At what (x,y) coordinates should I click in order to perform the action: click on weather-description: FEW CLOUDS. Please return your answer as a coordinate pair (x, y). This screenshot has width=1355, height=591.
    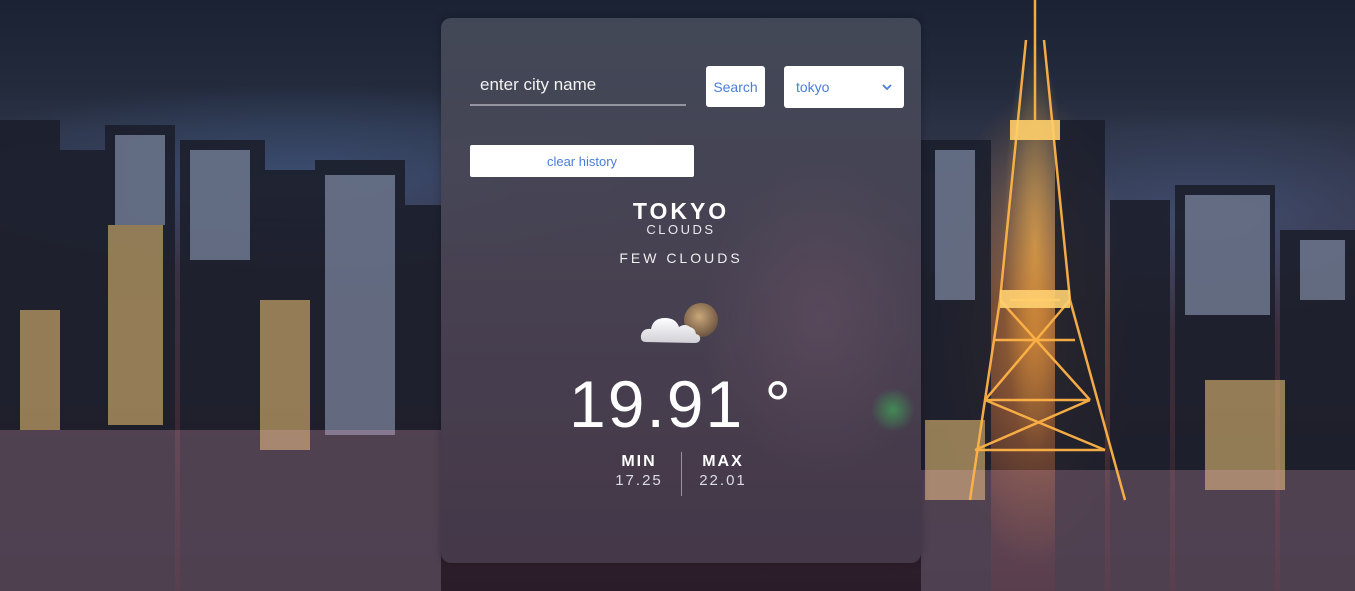
    Looking at the image, I should click on (681, 258).